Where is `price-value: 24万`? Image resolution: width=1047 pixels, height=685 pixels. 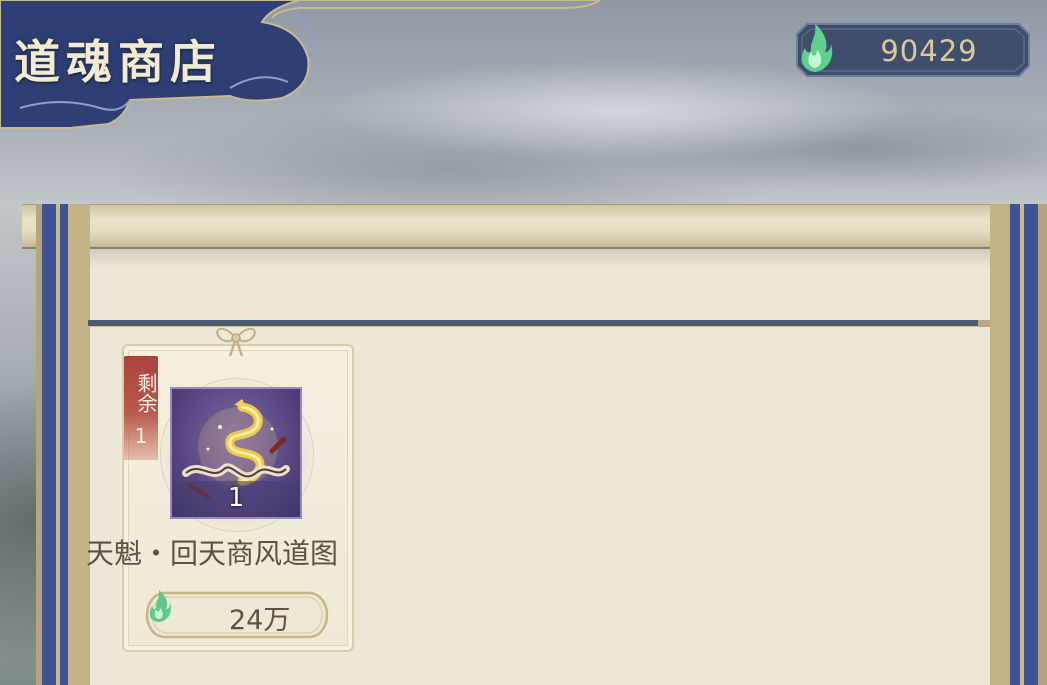 price-value: 24万 is located at coordinates (260, 620).